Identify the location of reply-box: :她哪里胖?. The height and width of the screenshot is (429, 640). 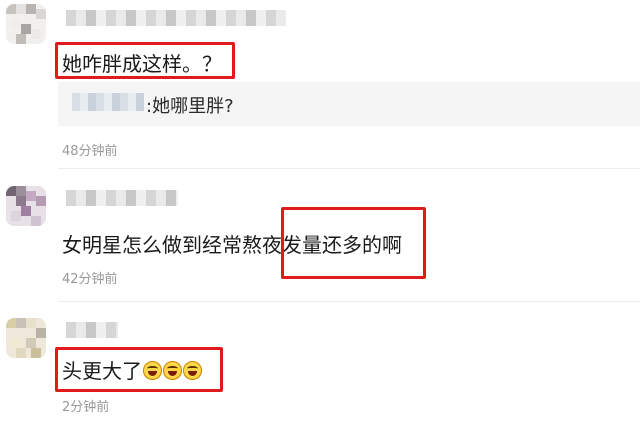
(349, 104).